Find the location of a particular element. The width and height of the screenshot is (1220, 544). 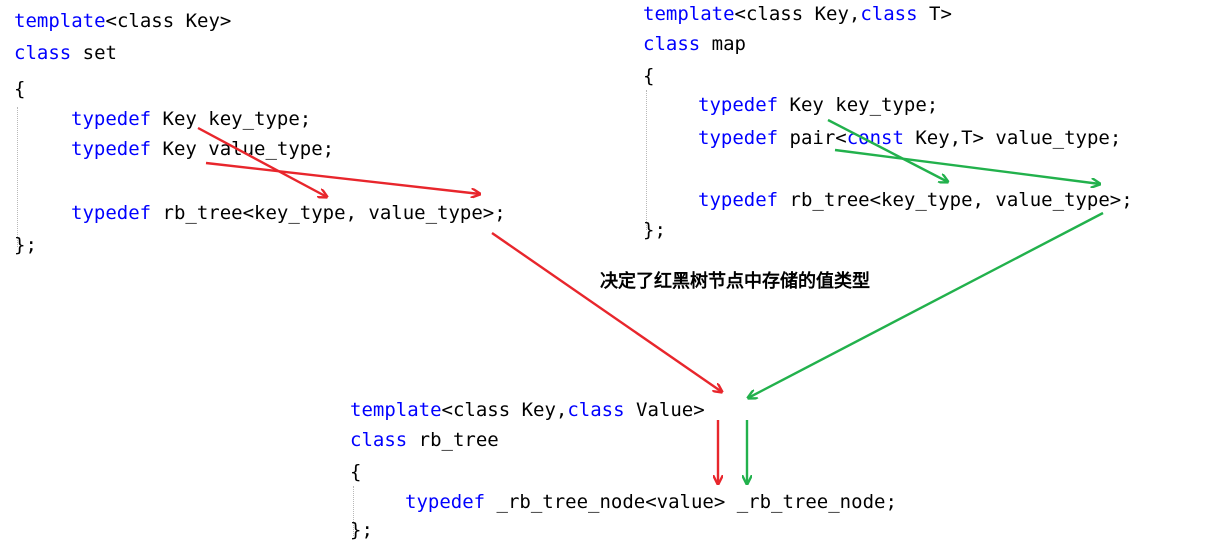

arrow-set-key-to-key-type is located at coordinates (262, 161).